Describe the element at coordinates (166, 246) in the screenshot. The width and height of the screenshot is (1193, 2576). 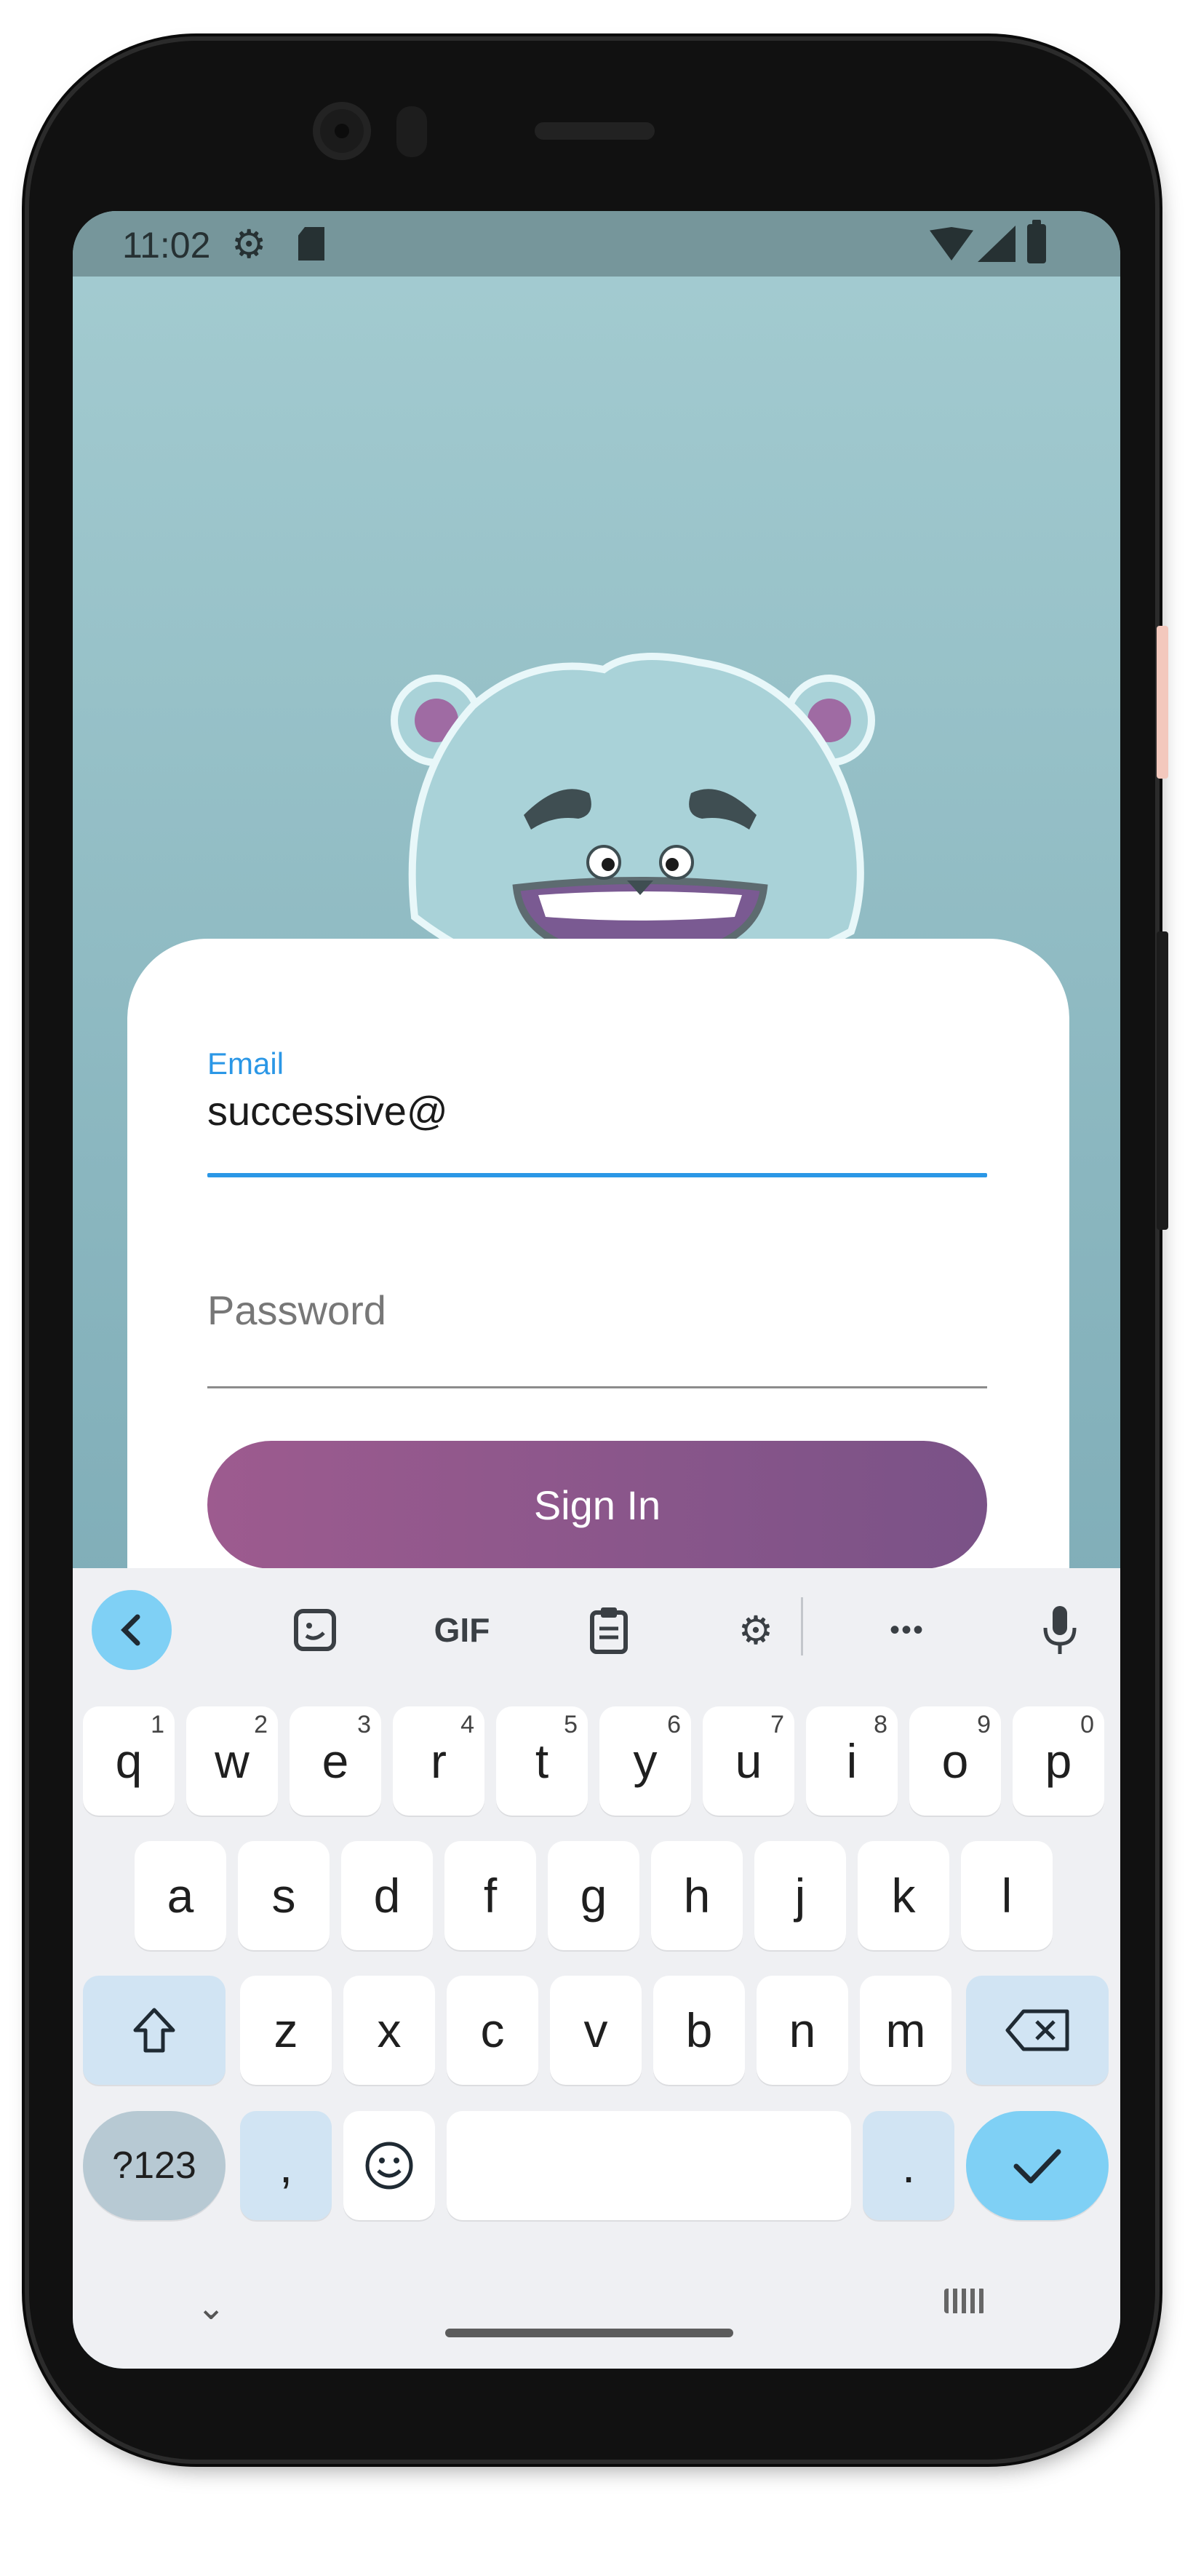
I see `status-time: 11:02` at that location.